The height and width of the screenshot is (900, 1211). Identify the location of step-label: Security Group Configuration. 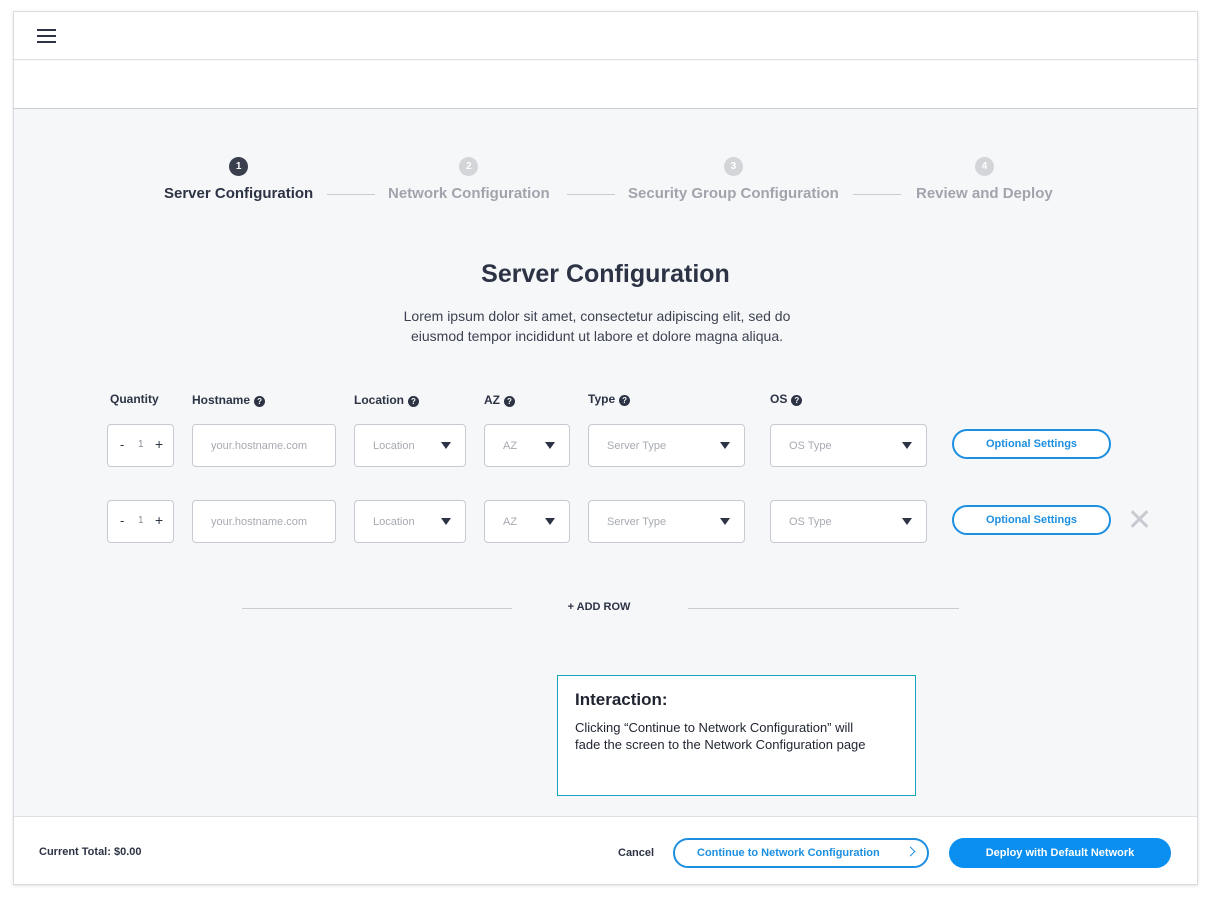
(733, 193).